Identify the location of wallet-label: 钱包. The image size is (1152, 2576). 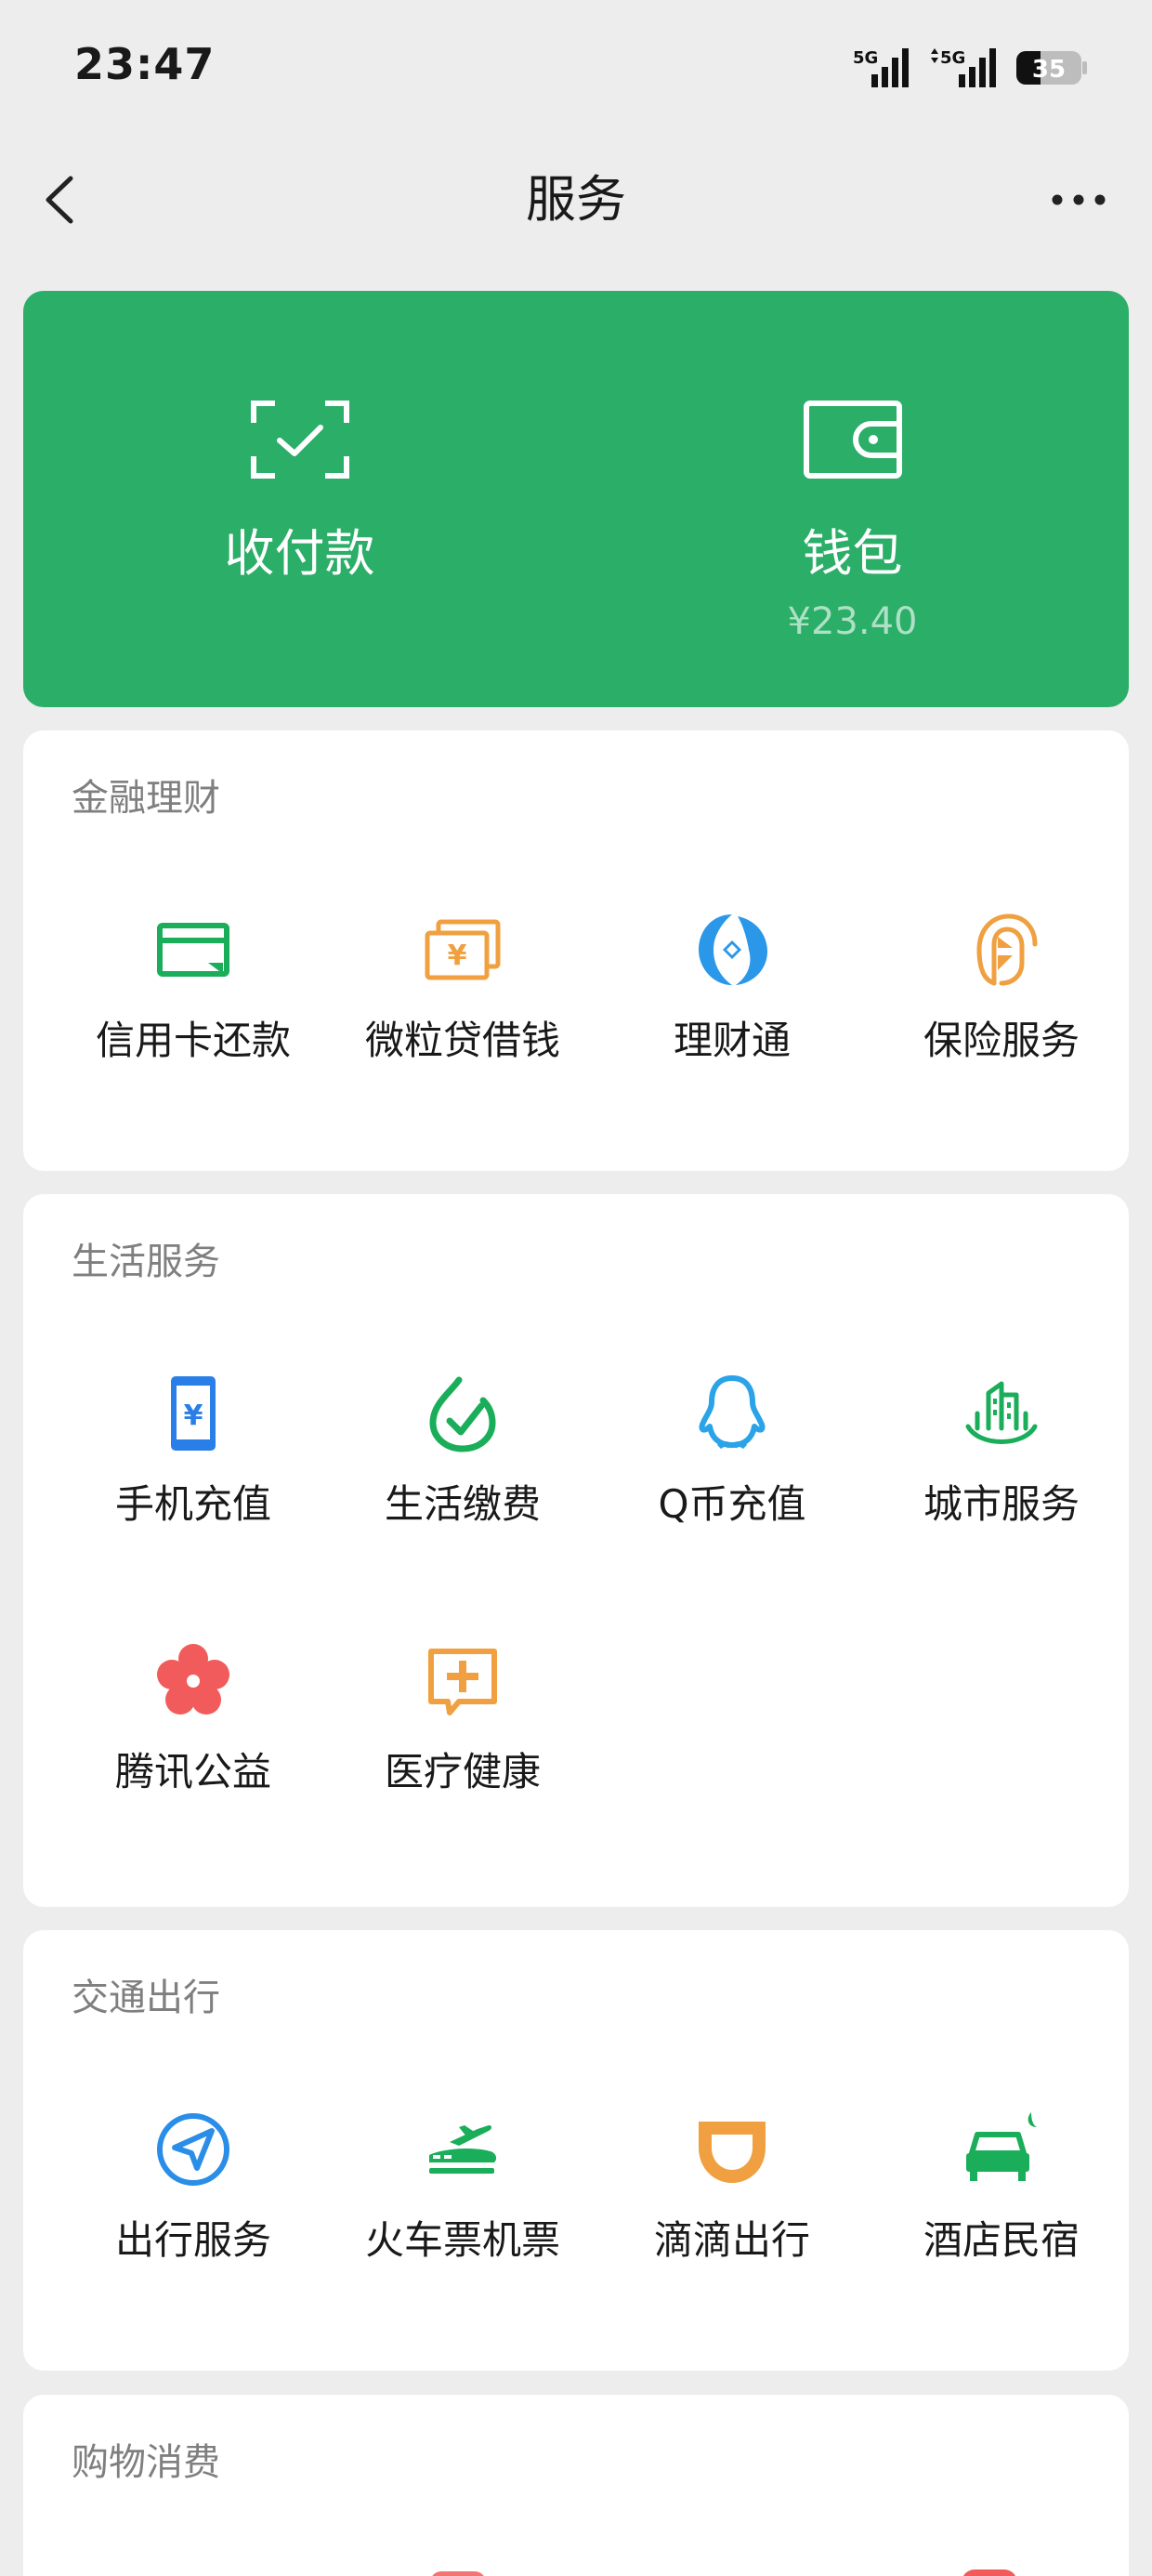
(852, 553).